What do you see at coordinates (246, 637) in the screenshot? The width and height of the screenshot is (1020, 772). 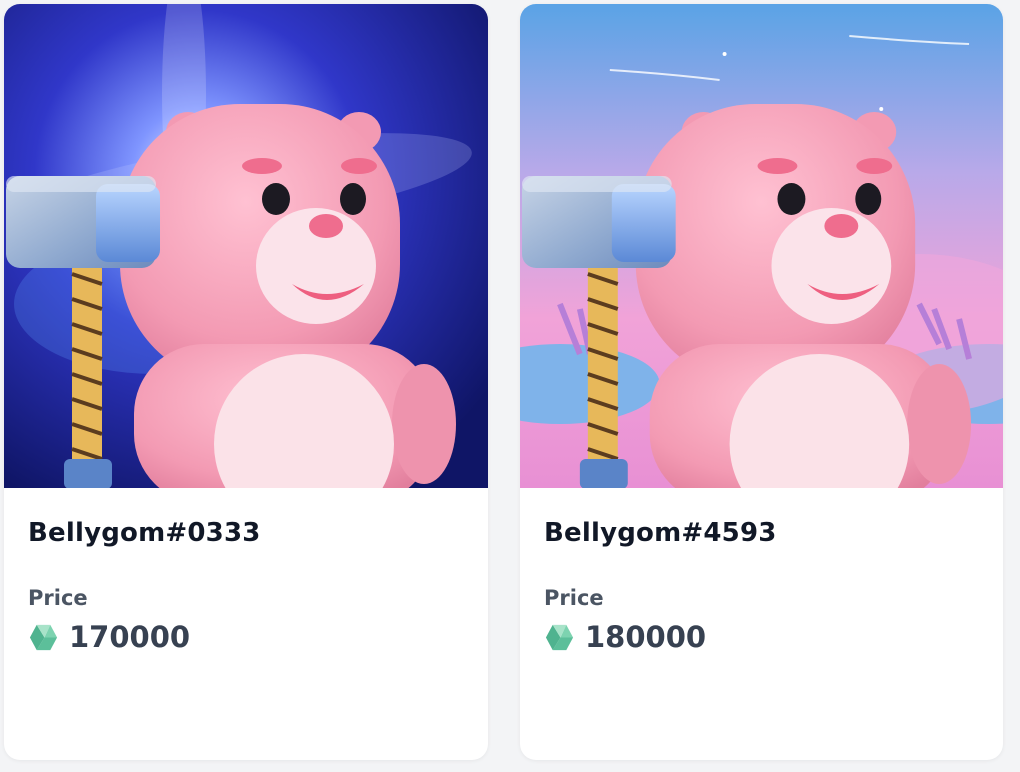 I see `price-row: 170000` at bounding box center [246, 637].